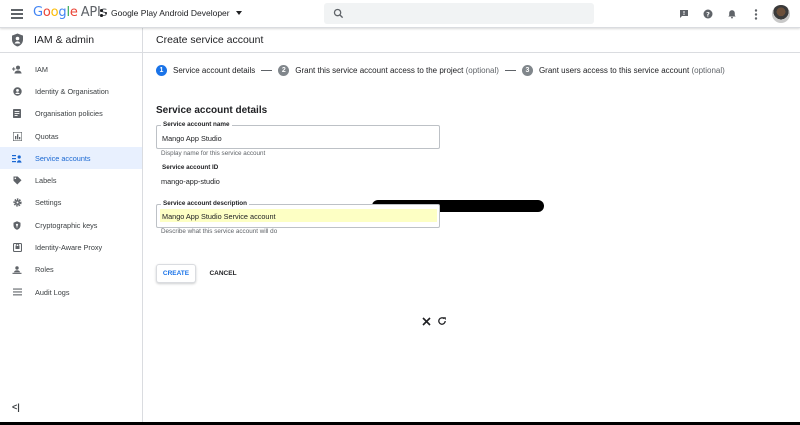  Describe the element at coordinates (41, 69) in the screenshot. I see `sidebar-item-label: IAM` at that location.